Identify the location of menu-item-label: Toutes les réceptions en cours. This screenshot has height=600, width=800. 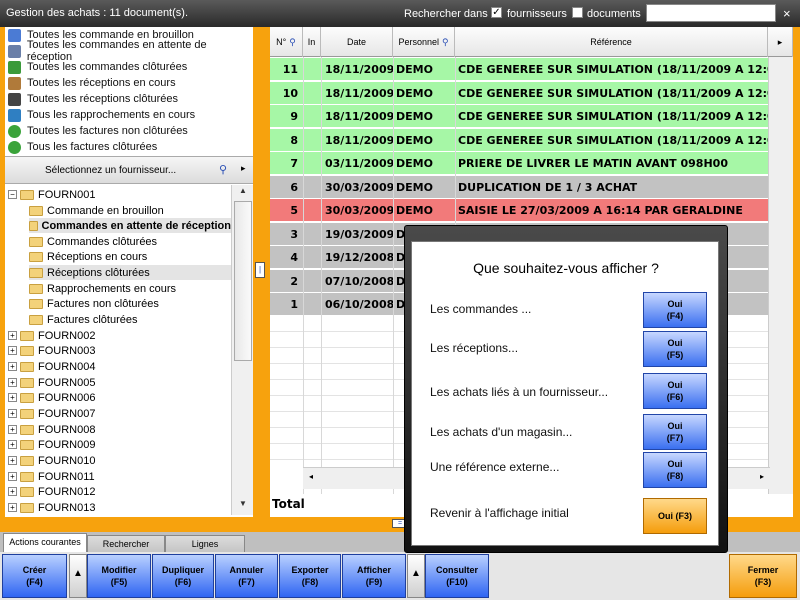
(101, 83).